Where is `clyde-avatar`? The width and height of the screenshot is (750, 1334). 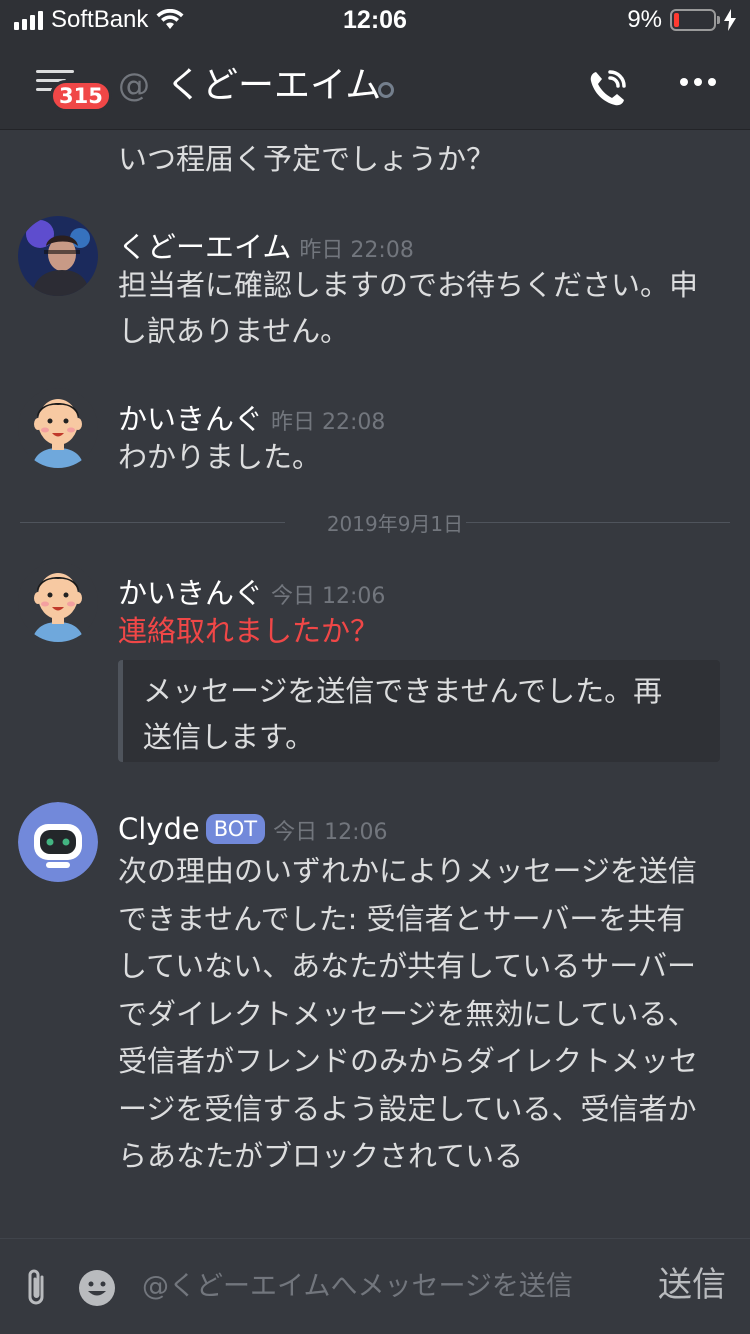 clyde-avatar is located at coordinates (58, 842).